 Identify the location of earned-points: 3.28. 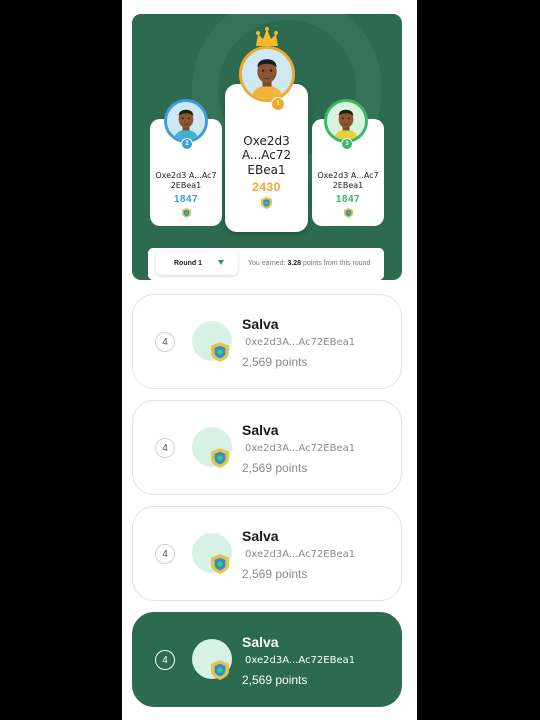
(294, 263).